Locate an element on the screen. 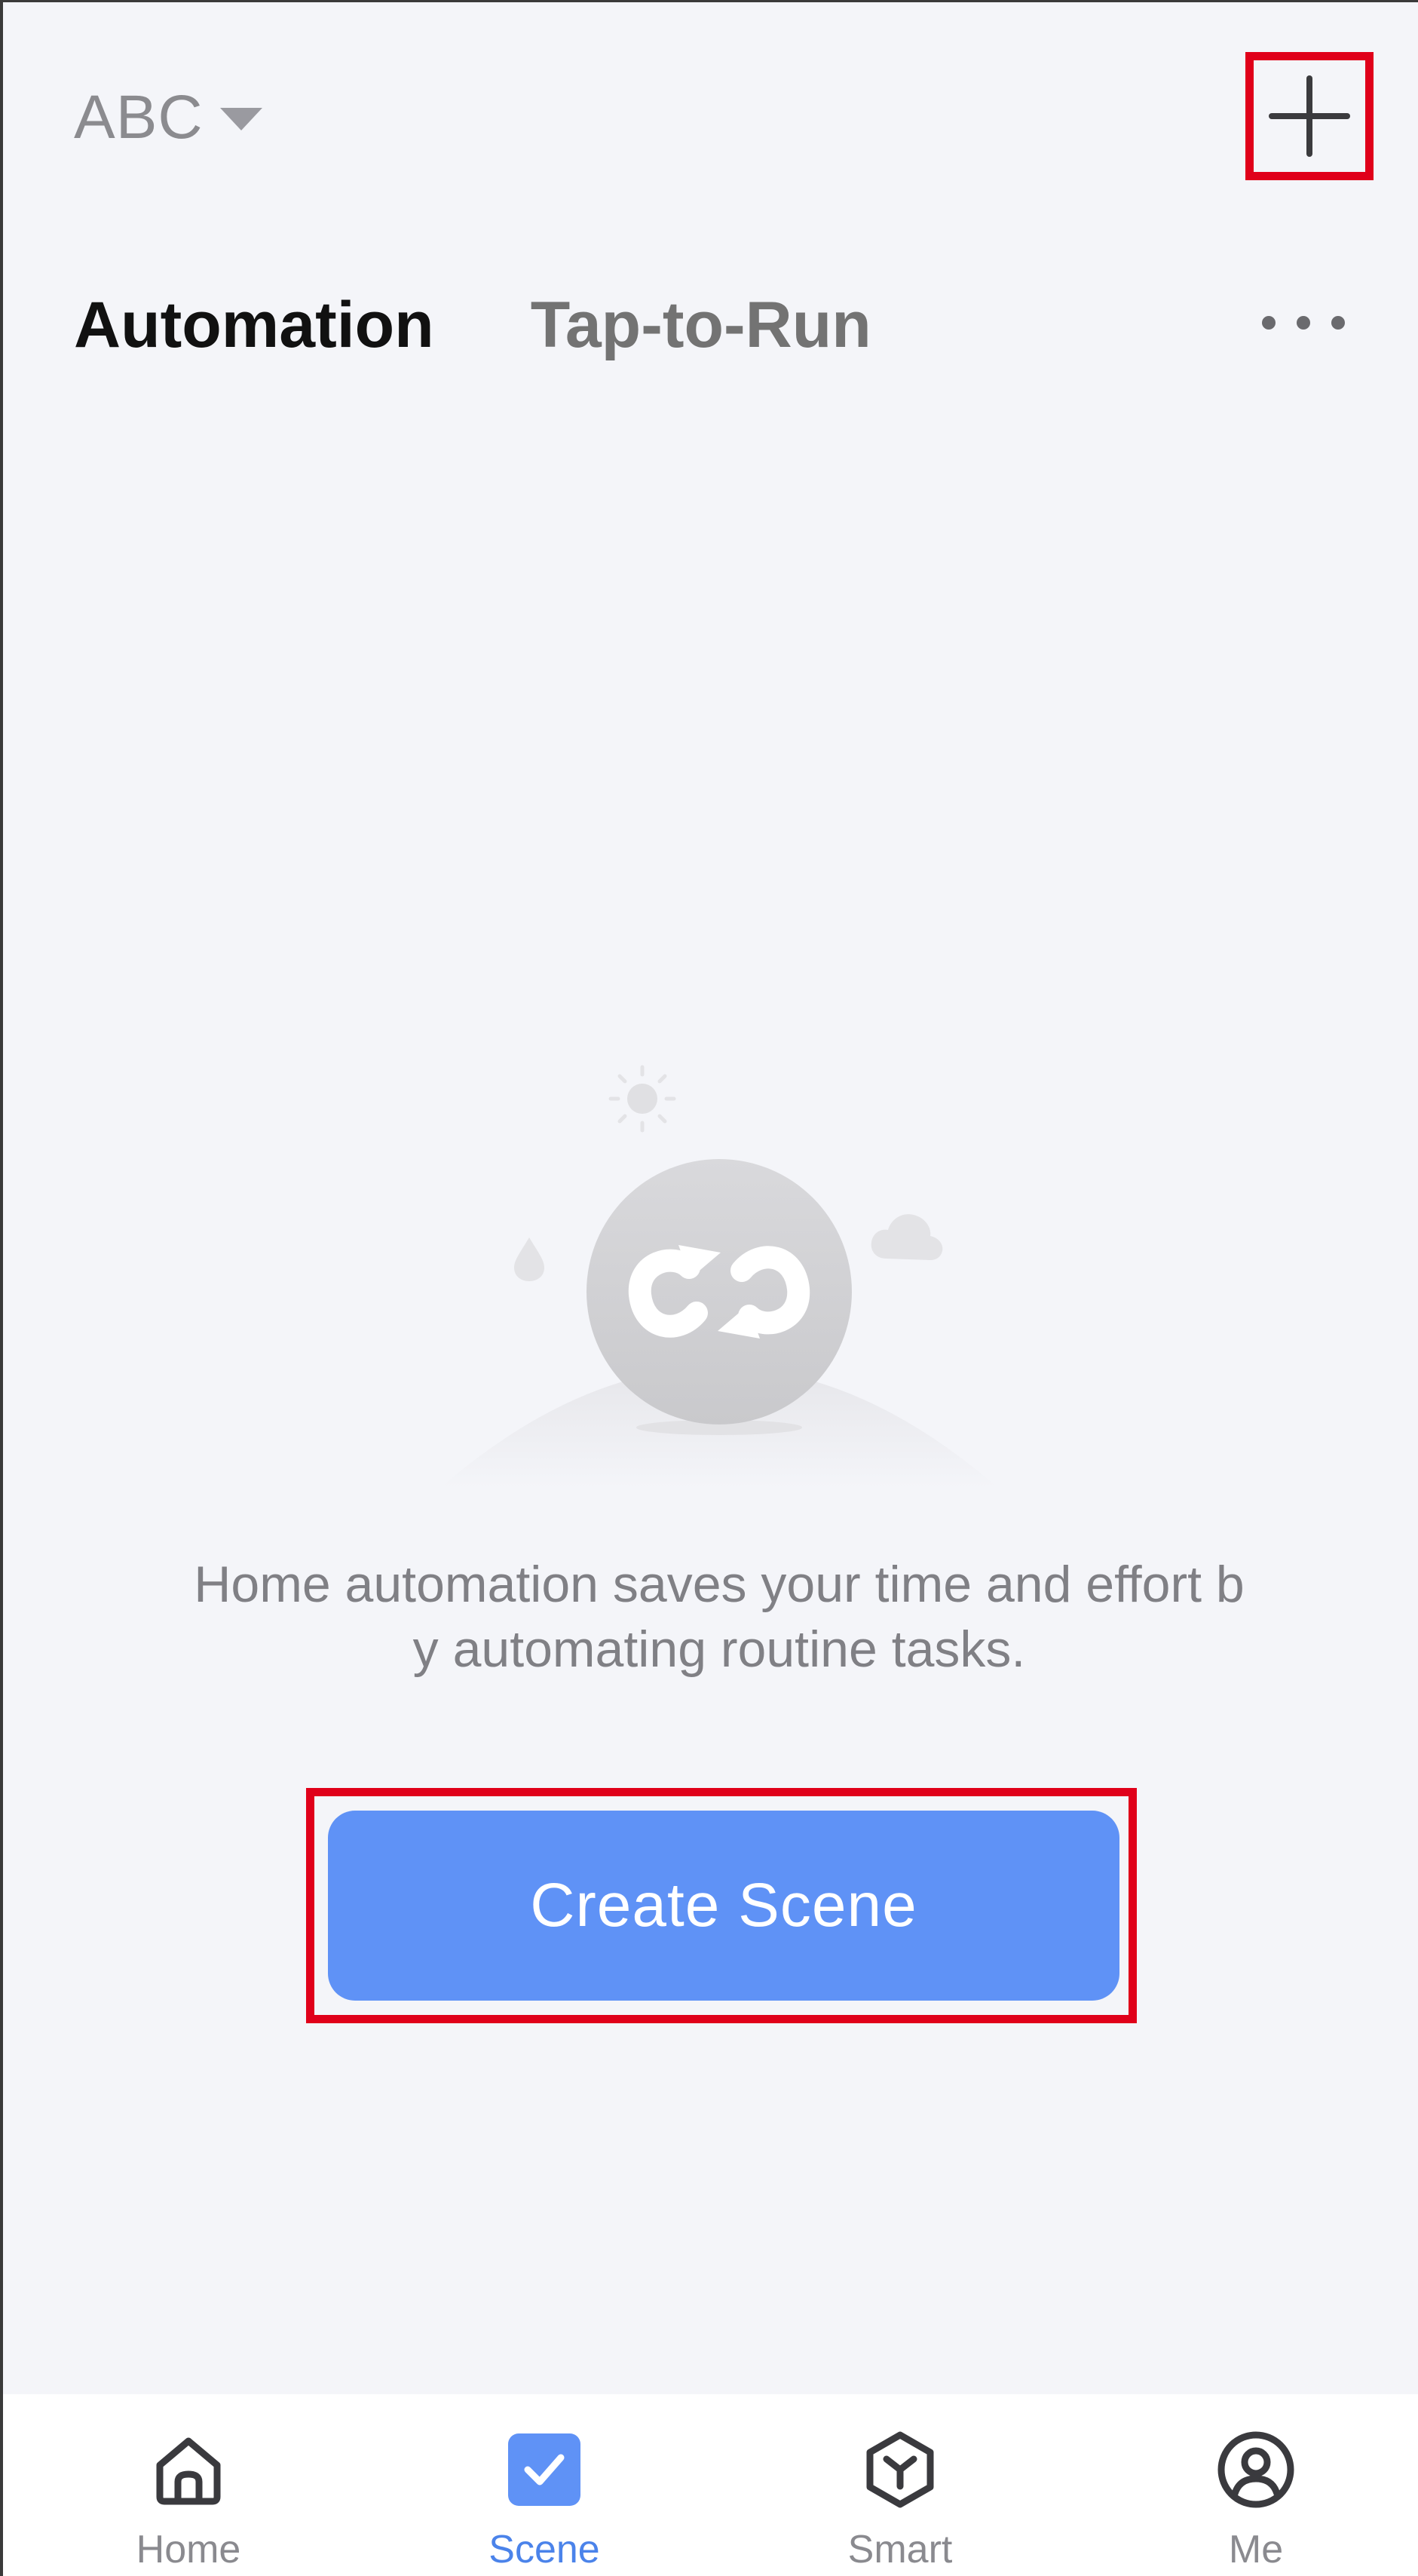 The height and width of the screenshot is (2576, 1418). plus-icon is located at coordinates (1309, 116).